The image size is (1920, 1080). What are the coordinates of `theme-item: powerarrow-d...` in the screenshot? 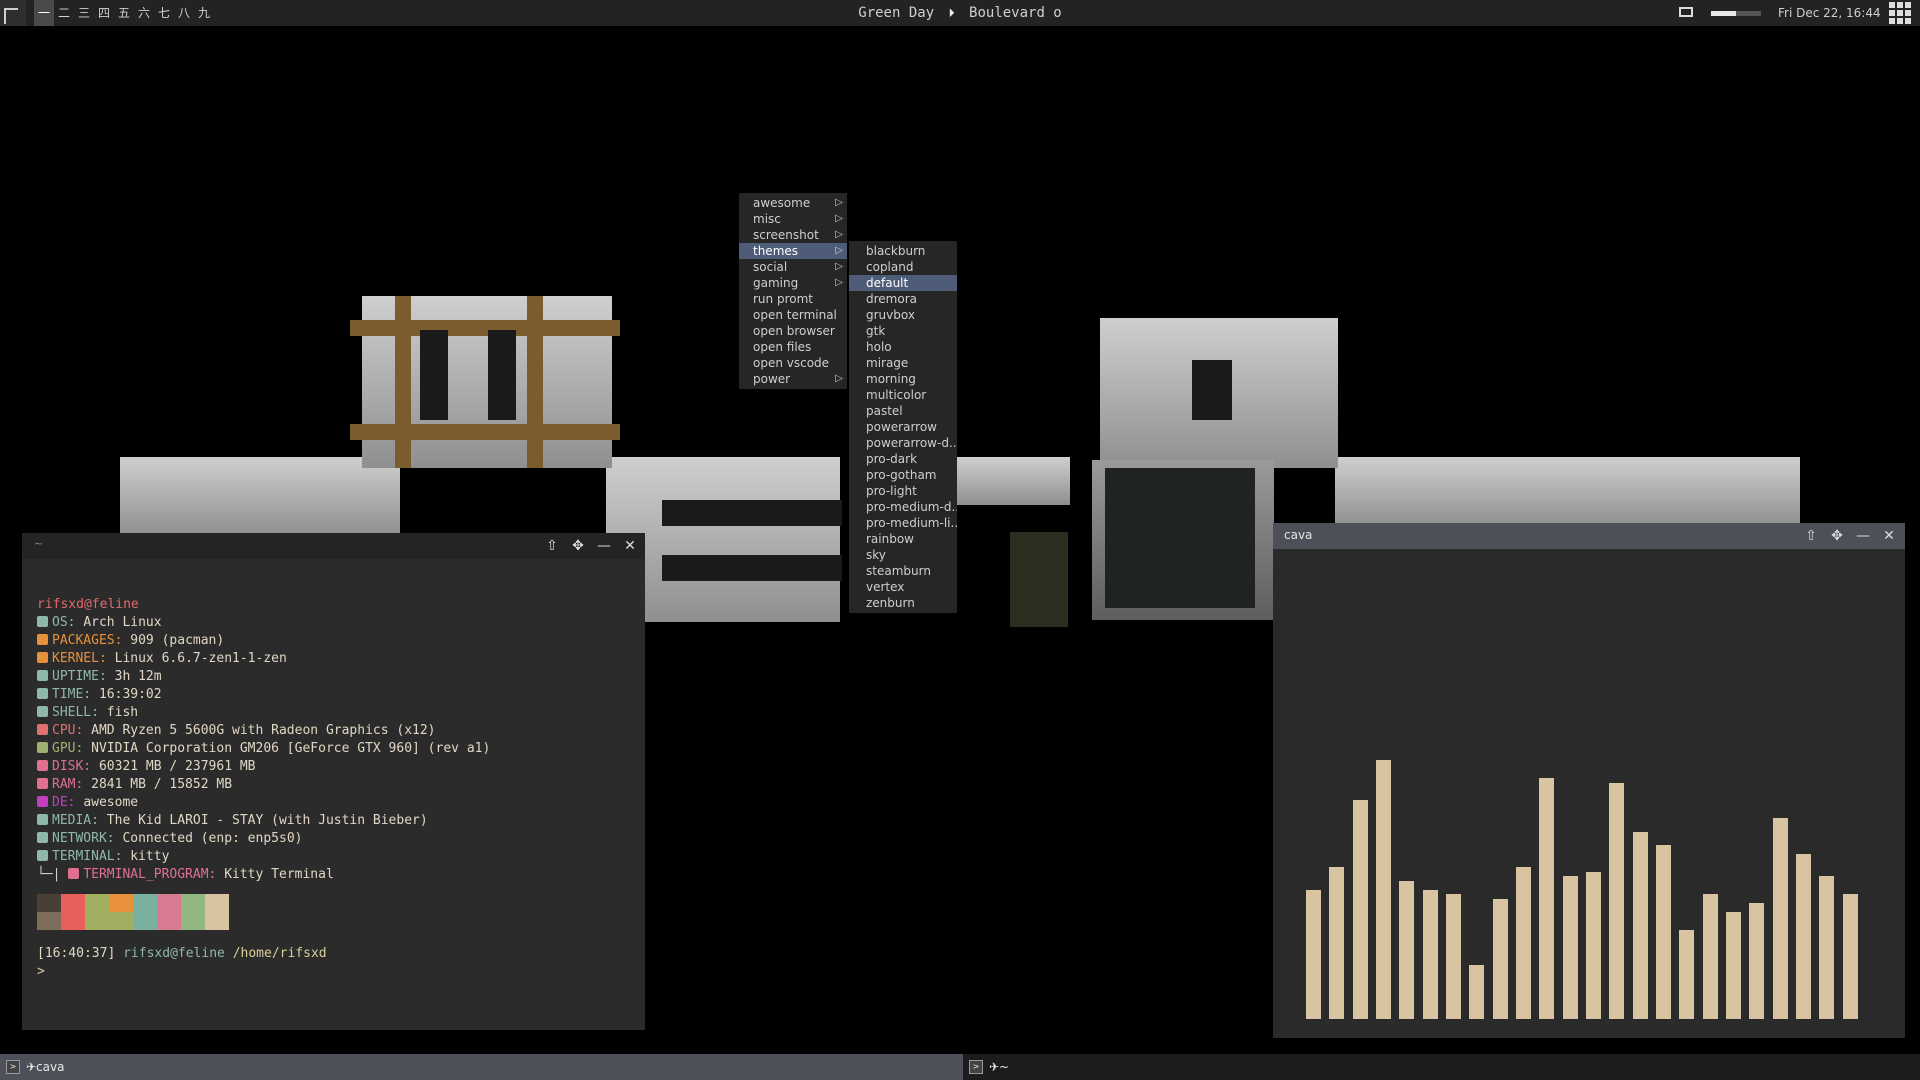 It's located at (903, 443).